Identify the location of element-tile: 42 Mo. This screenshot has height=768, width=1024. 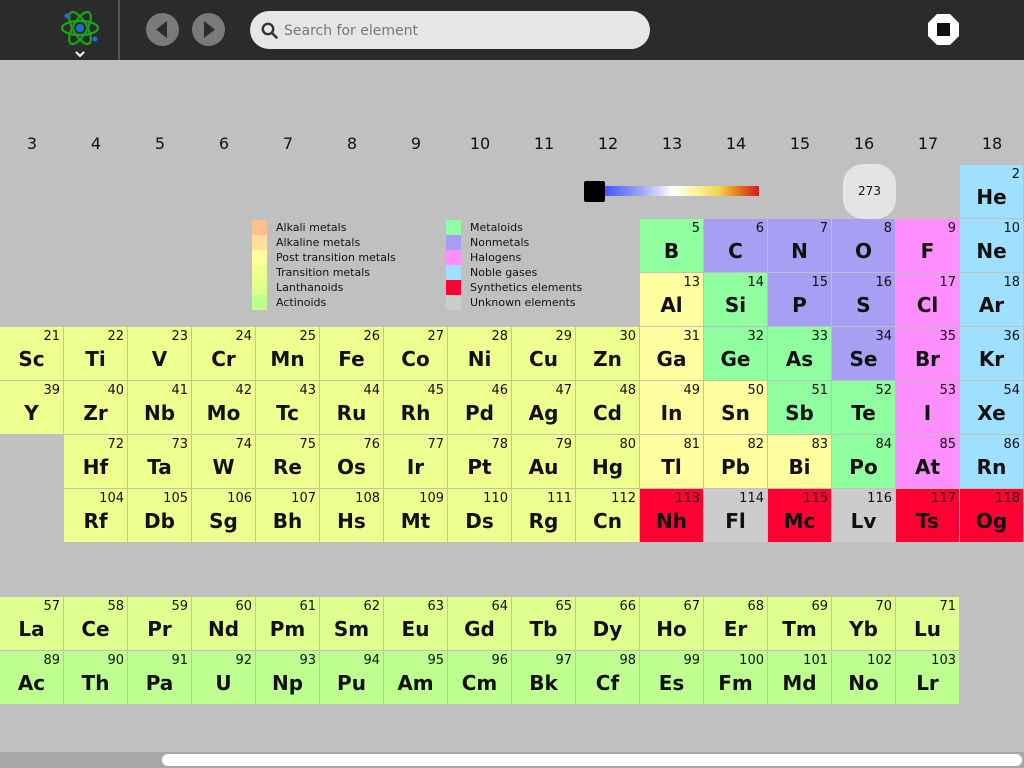
(223, 407).